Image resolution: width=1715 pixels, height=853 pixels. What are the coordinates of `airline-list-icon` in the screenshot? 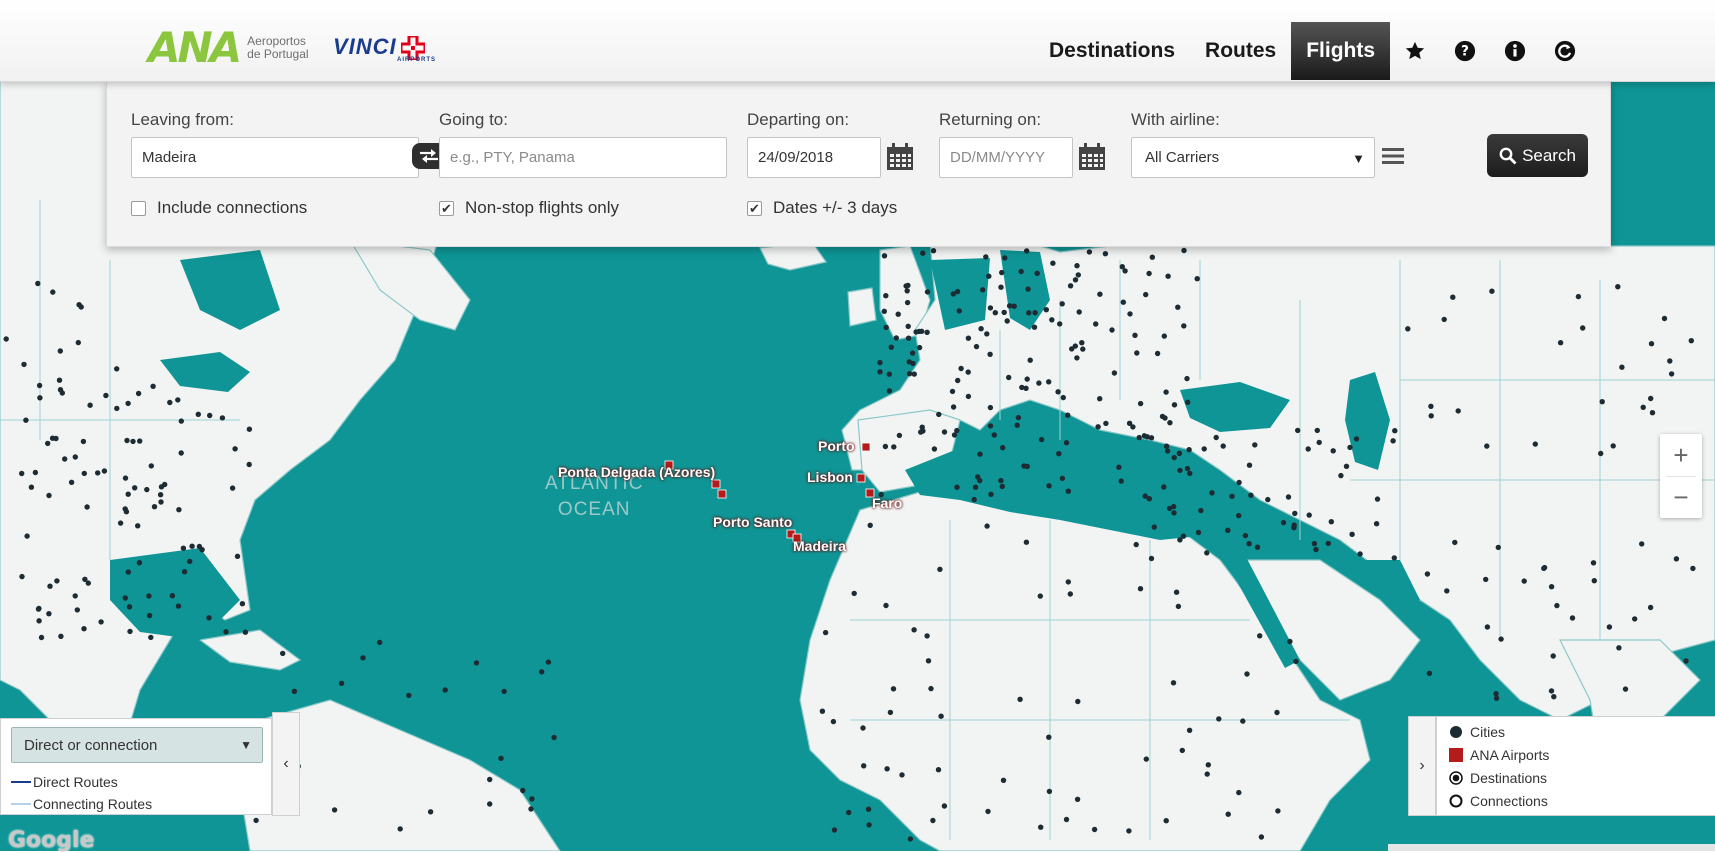 It's located at (1393, 156).